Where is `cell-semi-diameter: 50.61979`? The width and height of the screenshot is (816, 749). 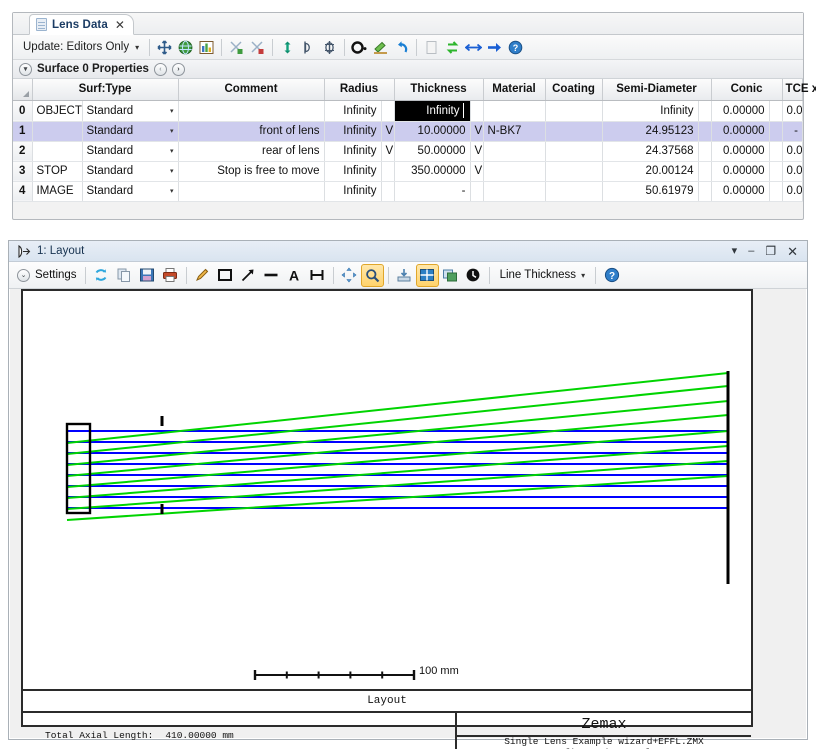
cell-semi-diameter: 50.61979 is located at coordinates (650, 191).